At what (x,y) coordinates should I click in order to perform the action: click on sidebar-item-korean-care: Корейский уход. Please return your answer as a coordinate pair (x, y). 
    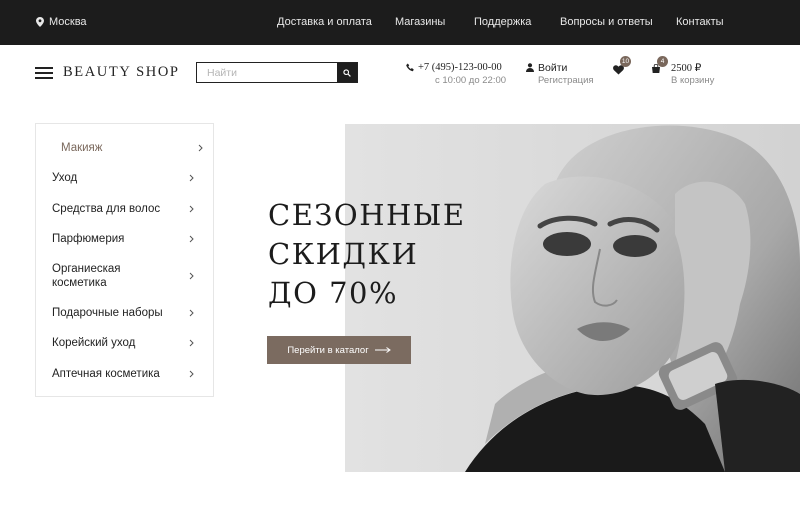
    Looking at the image, I should click on (132, 343).